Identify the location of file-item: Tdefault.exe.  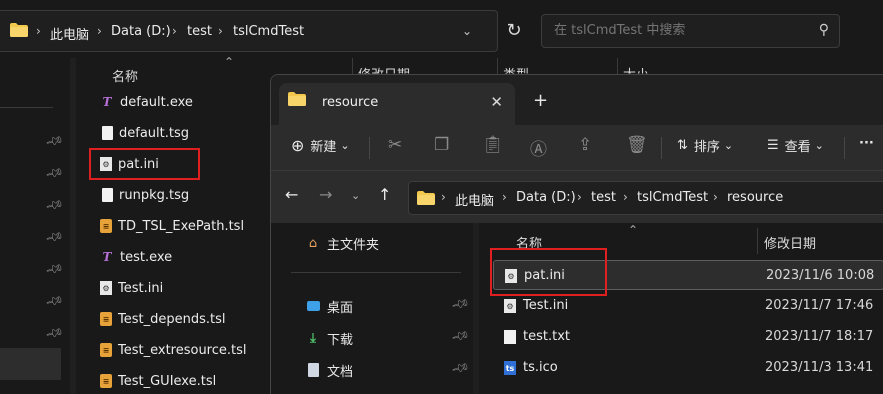
(146, 102).